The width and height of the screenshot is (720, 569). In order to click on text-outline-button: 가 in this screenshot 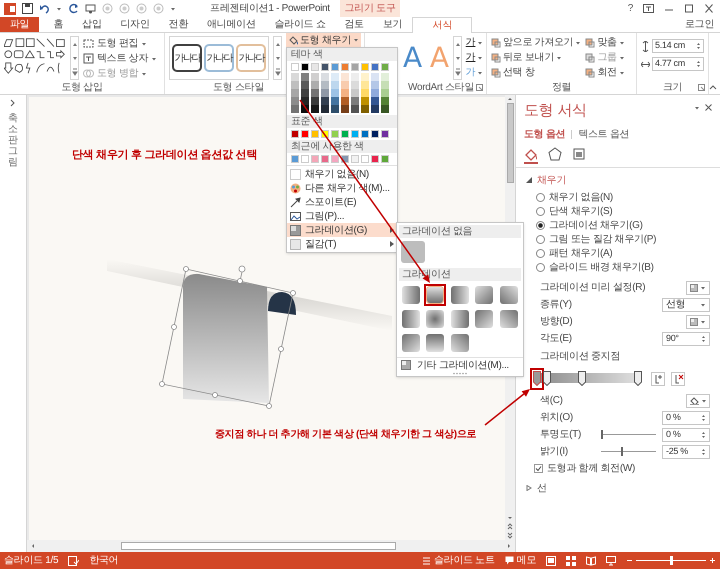, I will do `click(475, 57)`.